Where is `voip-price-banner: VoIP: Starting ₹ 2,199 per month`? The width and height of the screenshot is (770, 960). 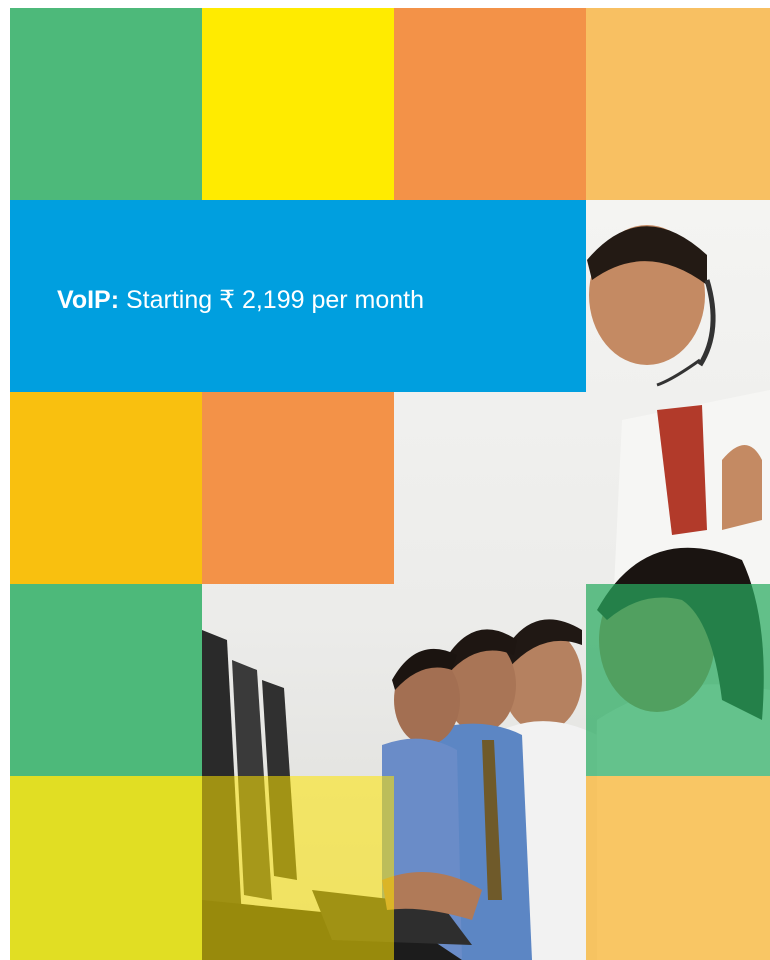 voip-price-banner: VoIP: Starting ₹ 2,199 per month is located at coordinates (298, 296).